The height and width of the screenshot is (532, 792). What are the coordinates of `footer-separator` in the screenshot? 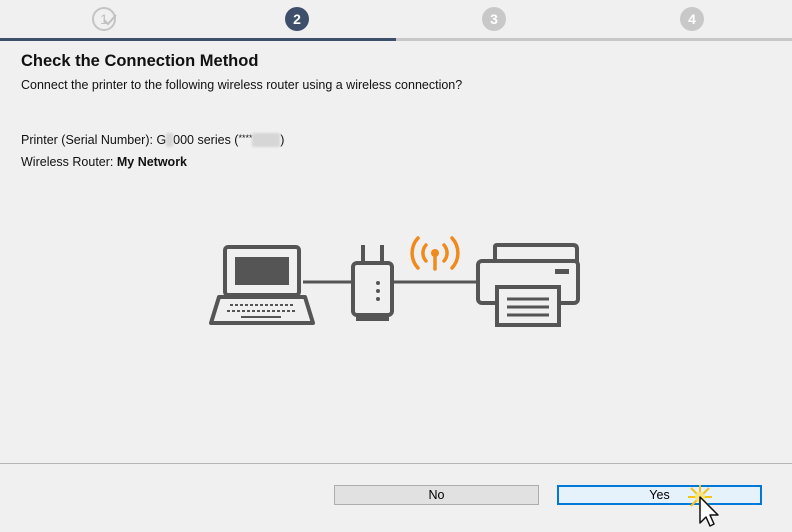 It's located at (396, 463).